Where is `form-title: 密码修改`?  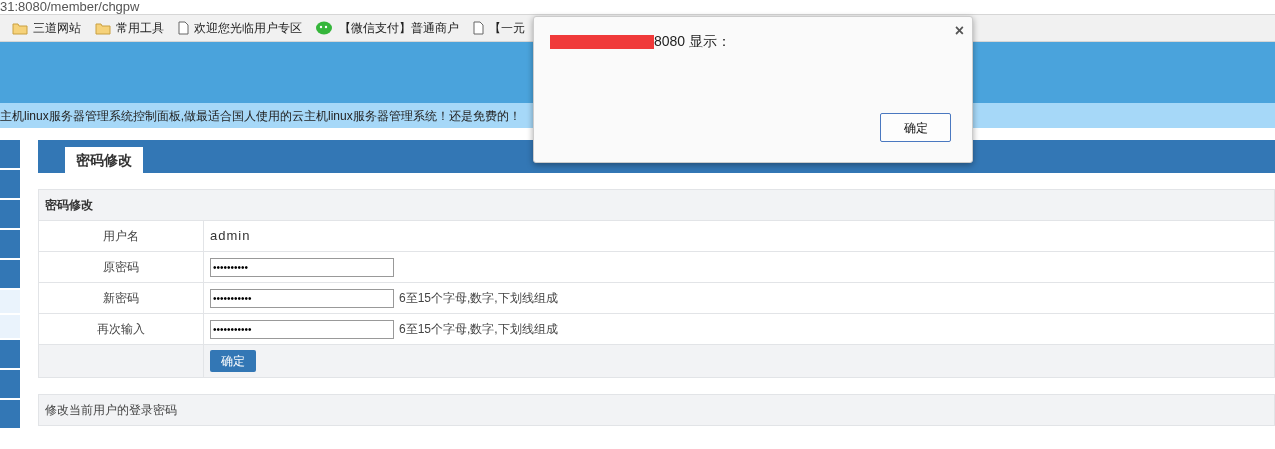 form-title: 密码修改 is located at coordinates (69, 205).